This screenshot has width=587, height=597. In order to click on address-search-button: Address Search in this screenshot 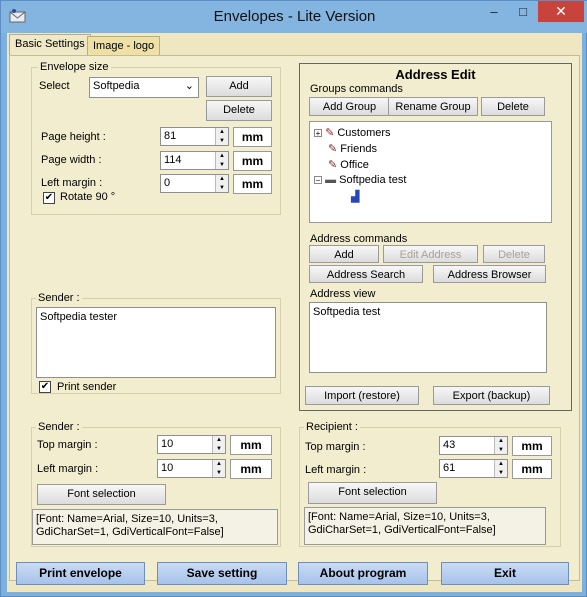, I will do `click(366, 274)`.